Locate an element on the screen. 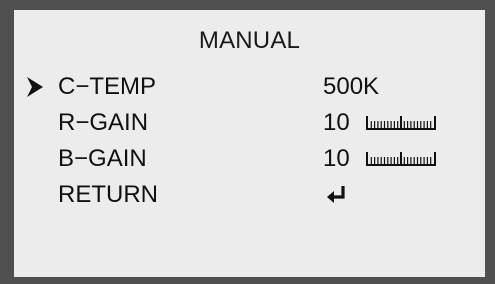  menu-item-label: B−GAIN is located at coordinates (102, 159).